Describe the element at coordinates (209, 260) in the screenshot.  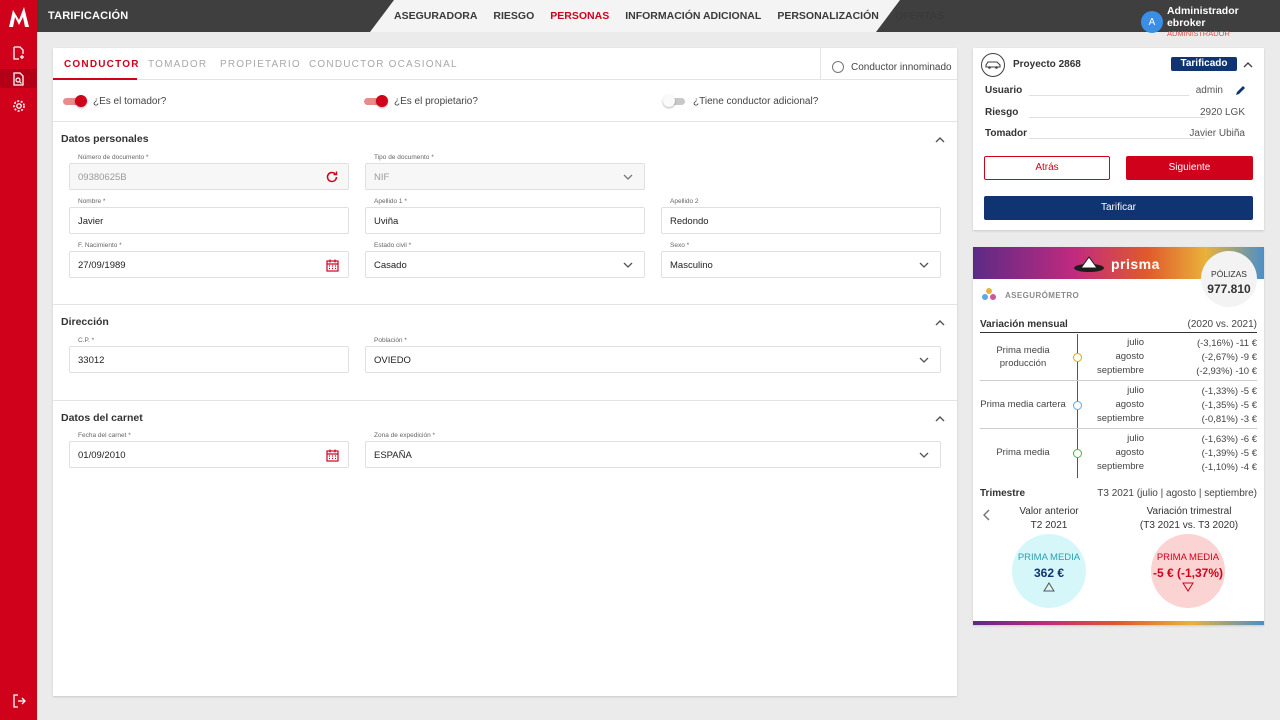
I see `fecha-nacimiento-field: F. Nacimiento * 27/09/1989` at that location.